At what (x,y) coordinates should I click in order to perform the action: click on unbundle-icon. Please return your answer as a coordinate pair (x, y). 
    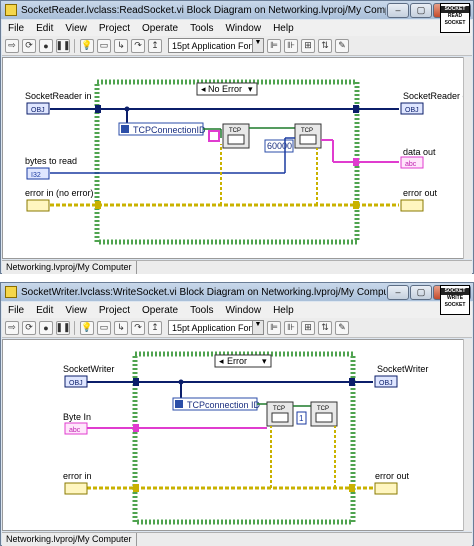
    Looking at the image, I should click on (125, 129).